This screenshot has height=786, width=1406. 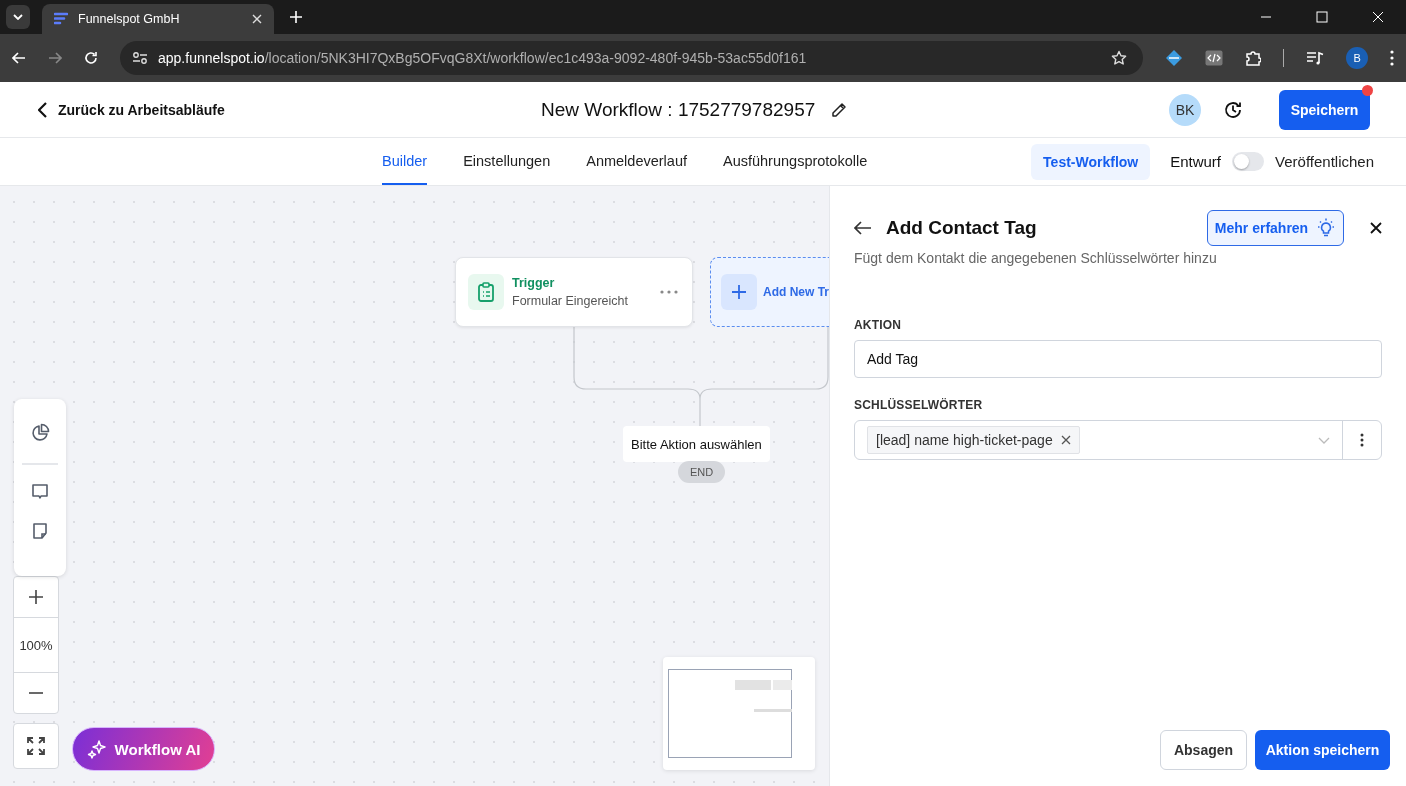 I want to click on save-action-button: Aktion speichern, so click(x=1322, y=750).